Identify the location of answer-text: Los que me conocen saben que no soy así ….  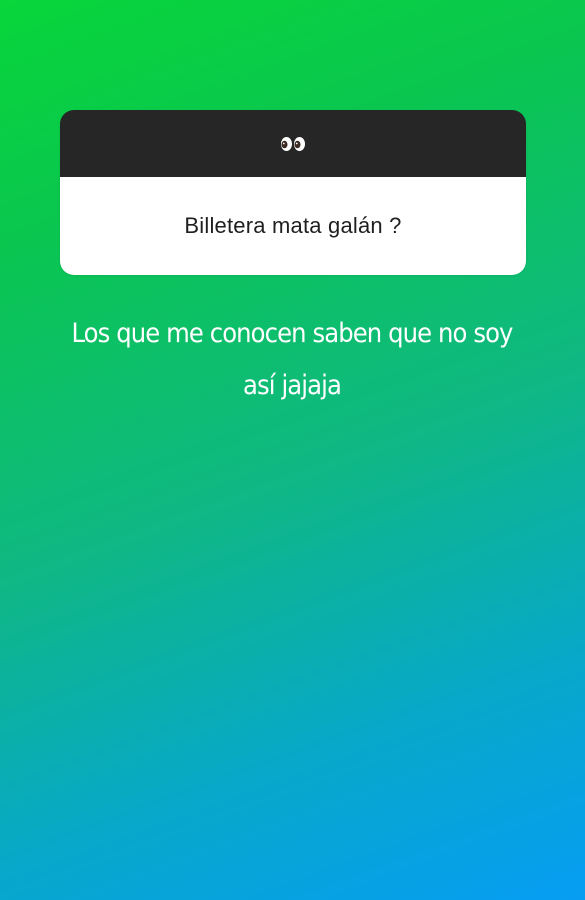
(292, 359).